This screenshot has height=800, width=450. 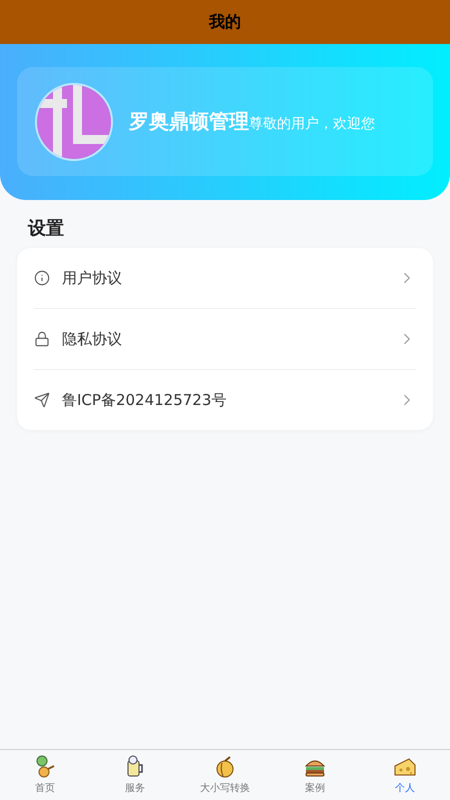 I want to click on send-icon, so click(x=42, y=400).